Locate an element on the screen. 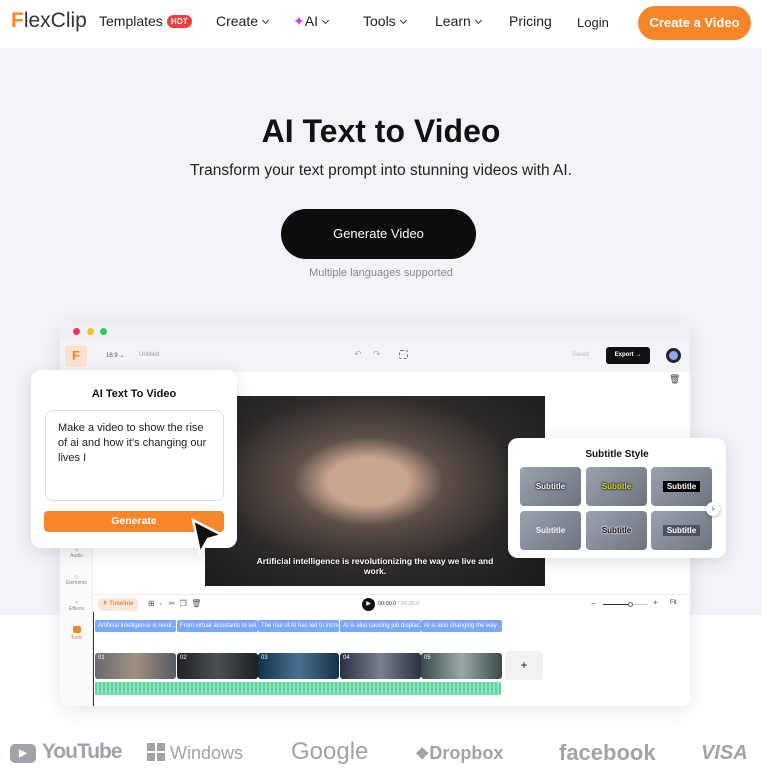 The width and height of the screenshot is (762, 773). saved-status: Saved is located at coordinates (581, 355).